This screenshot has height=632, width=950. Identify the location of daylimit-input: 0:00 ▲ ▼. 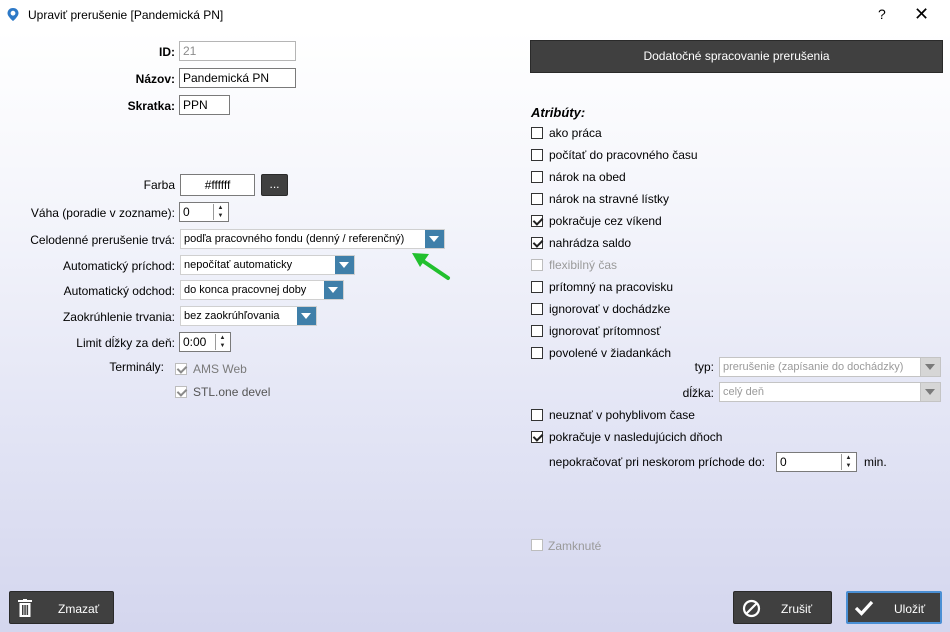
(205, 342).